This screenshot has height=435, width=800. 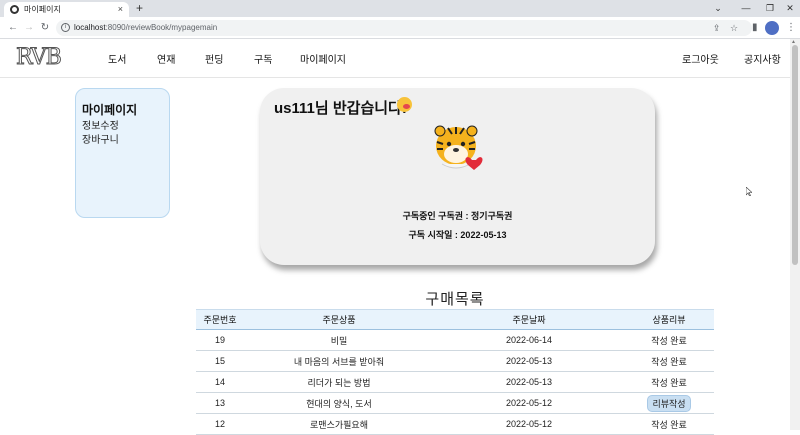 I want to click on close-window-icon: ✕, so click(x=788, y=8).